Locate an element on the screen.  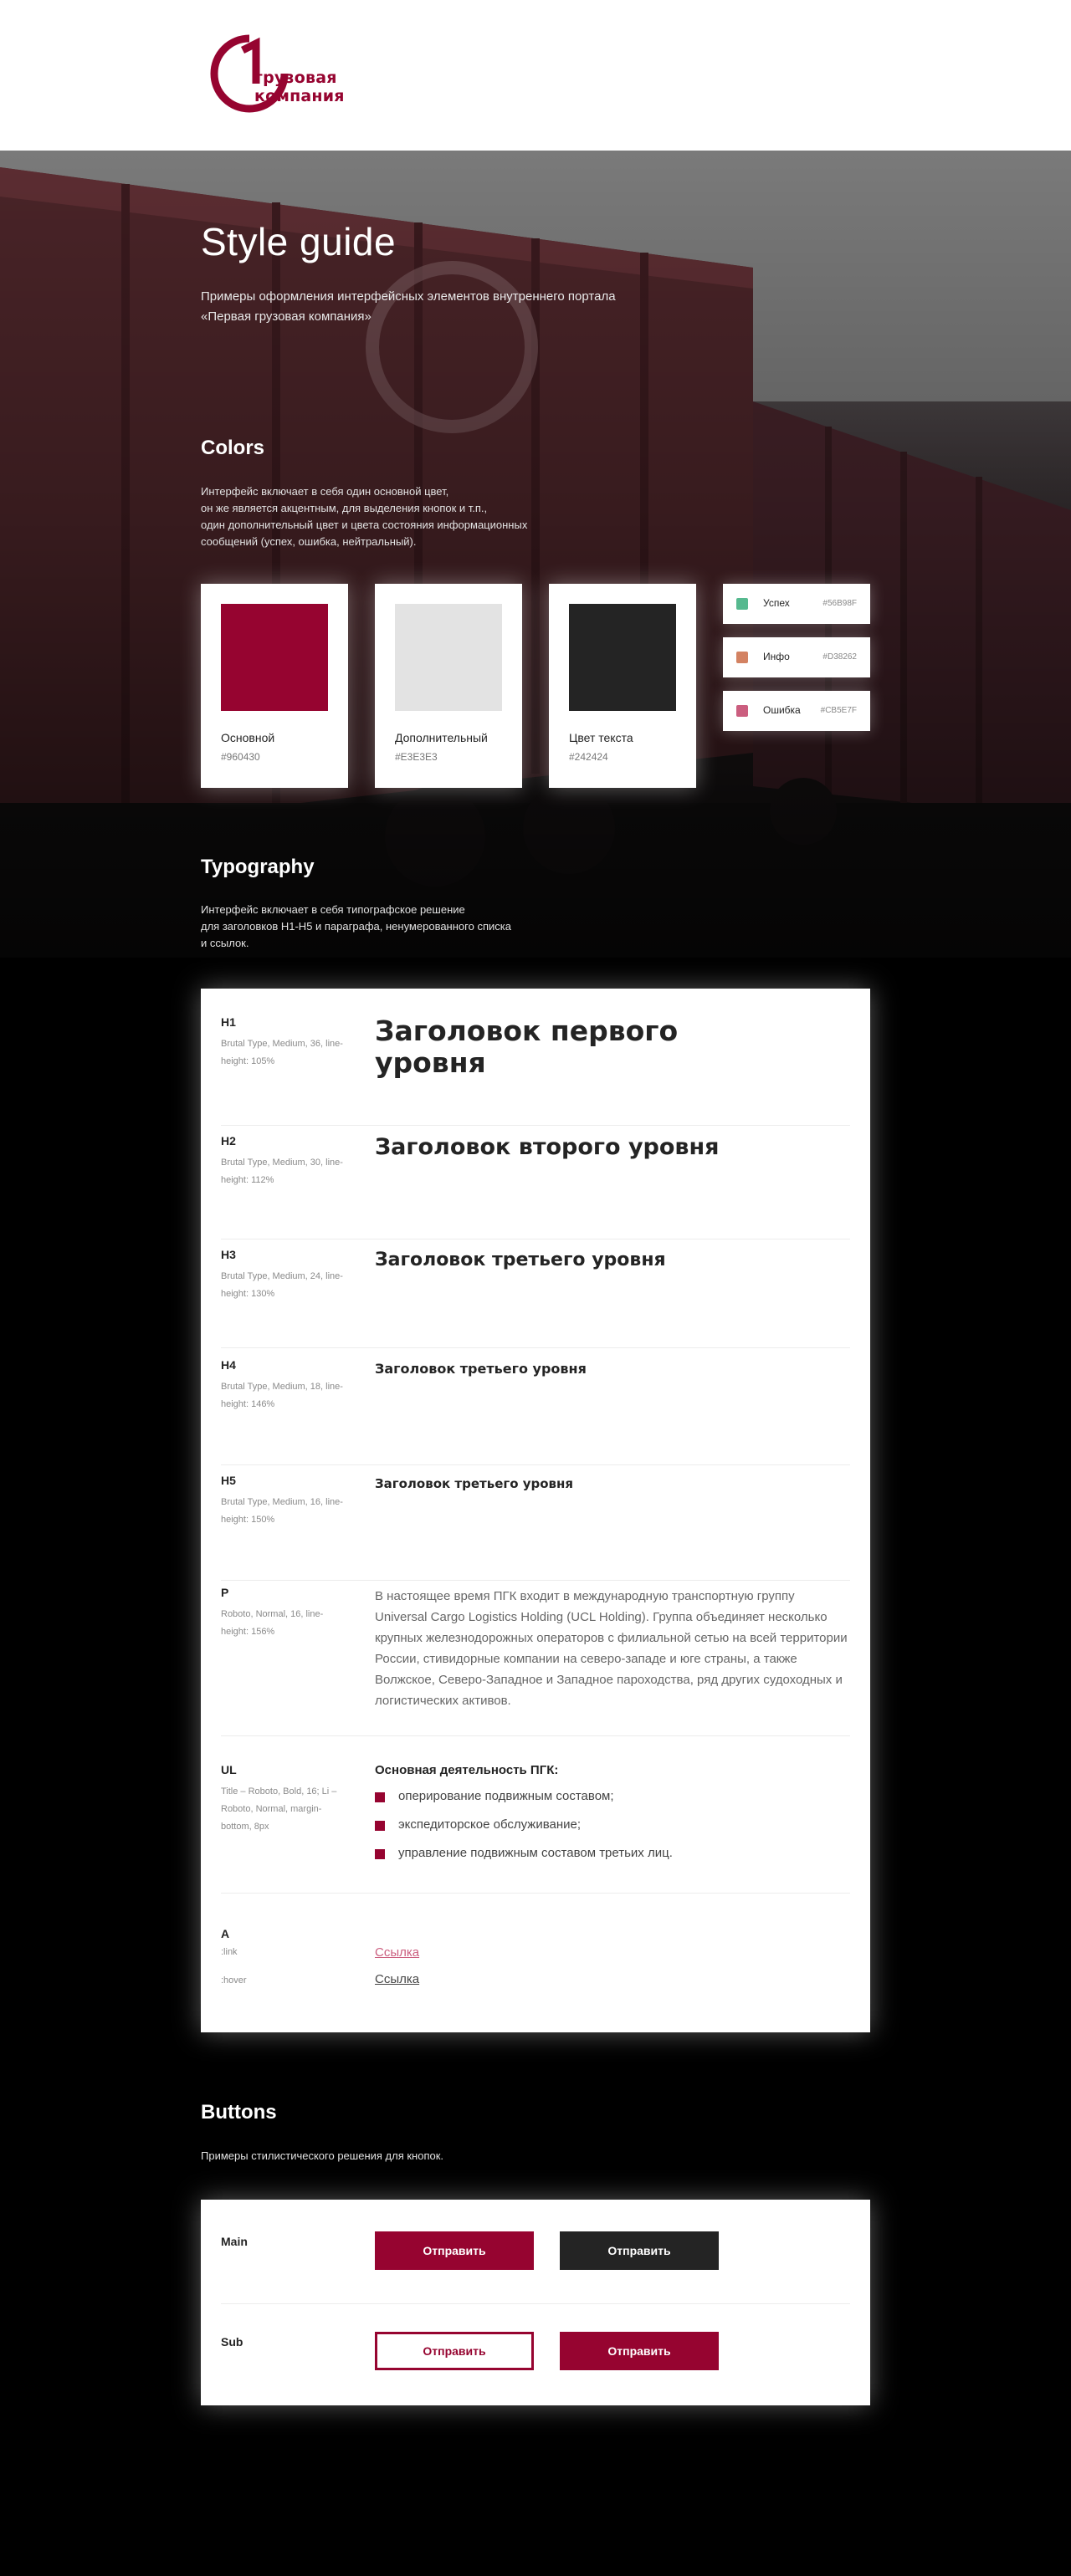
typo-tag: H3 is located at coordinates (228, 1254).